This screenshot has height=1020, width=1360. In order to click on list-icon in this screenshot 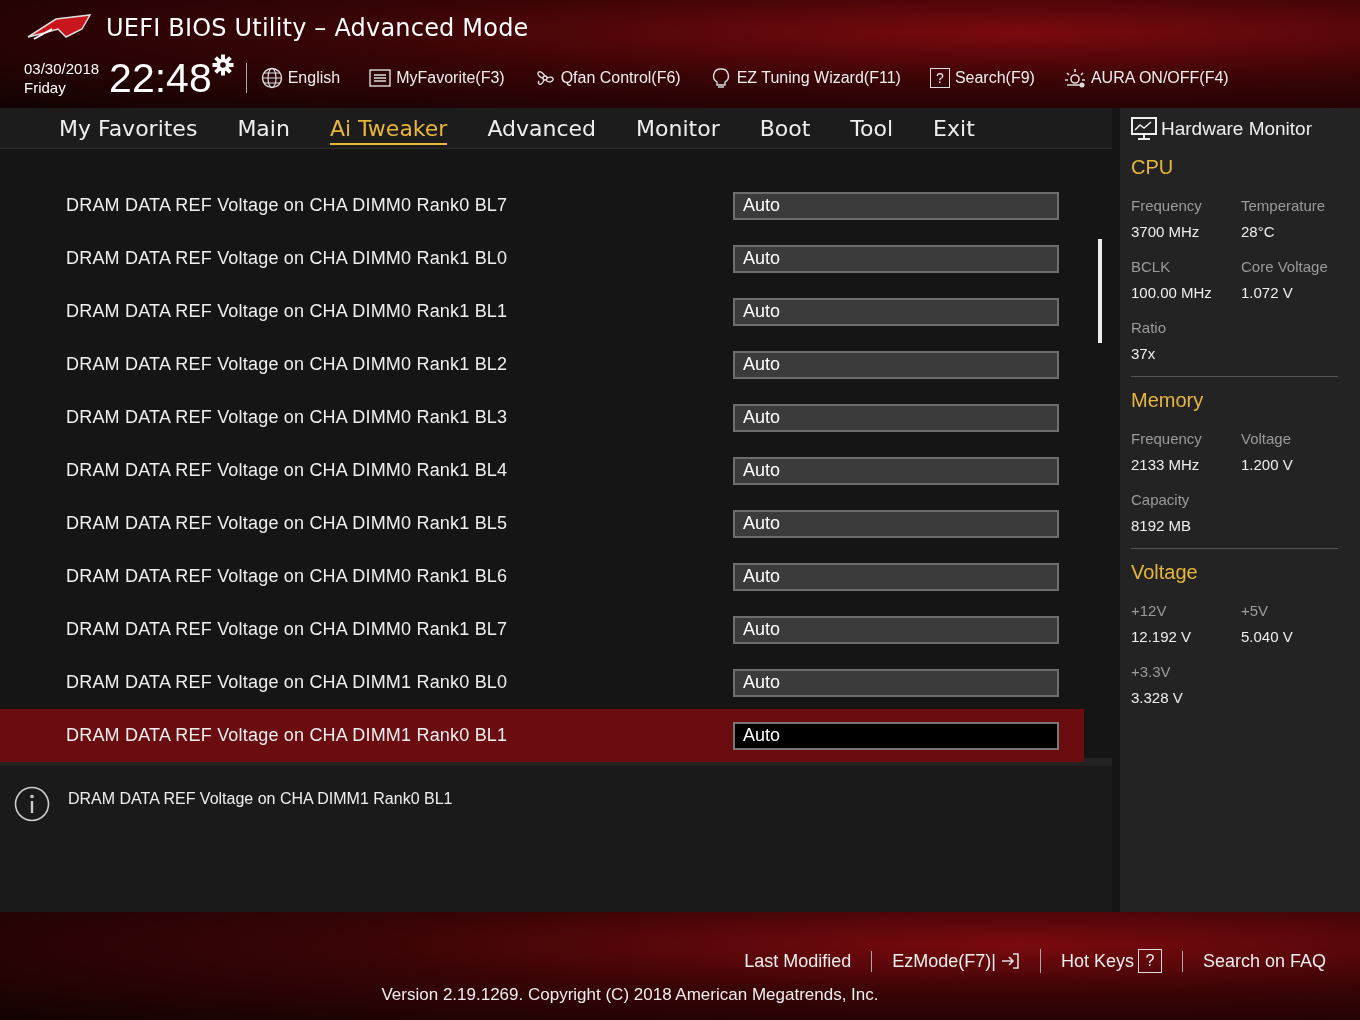, I will do `click(380, 78)`.